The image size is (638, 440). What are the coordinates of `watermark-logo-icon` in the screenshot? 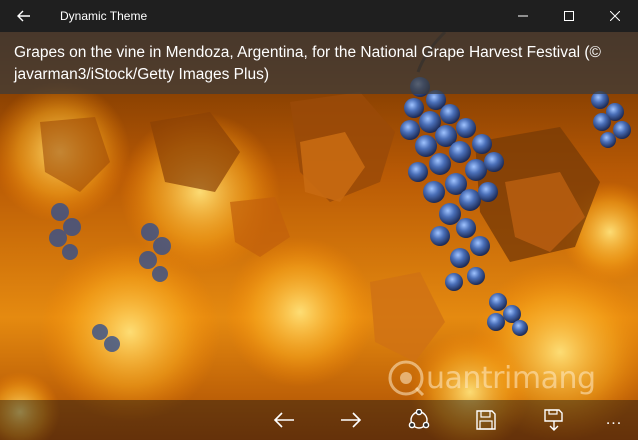 It's located at (406, 378).